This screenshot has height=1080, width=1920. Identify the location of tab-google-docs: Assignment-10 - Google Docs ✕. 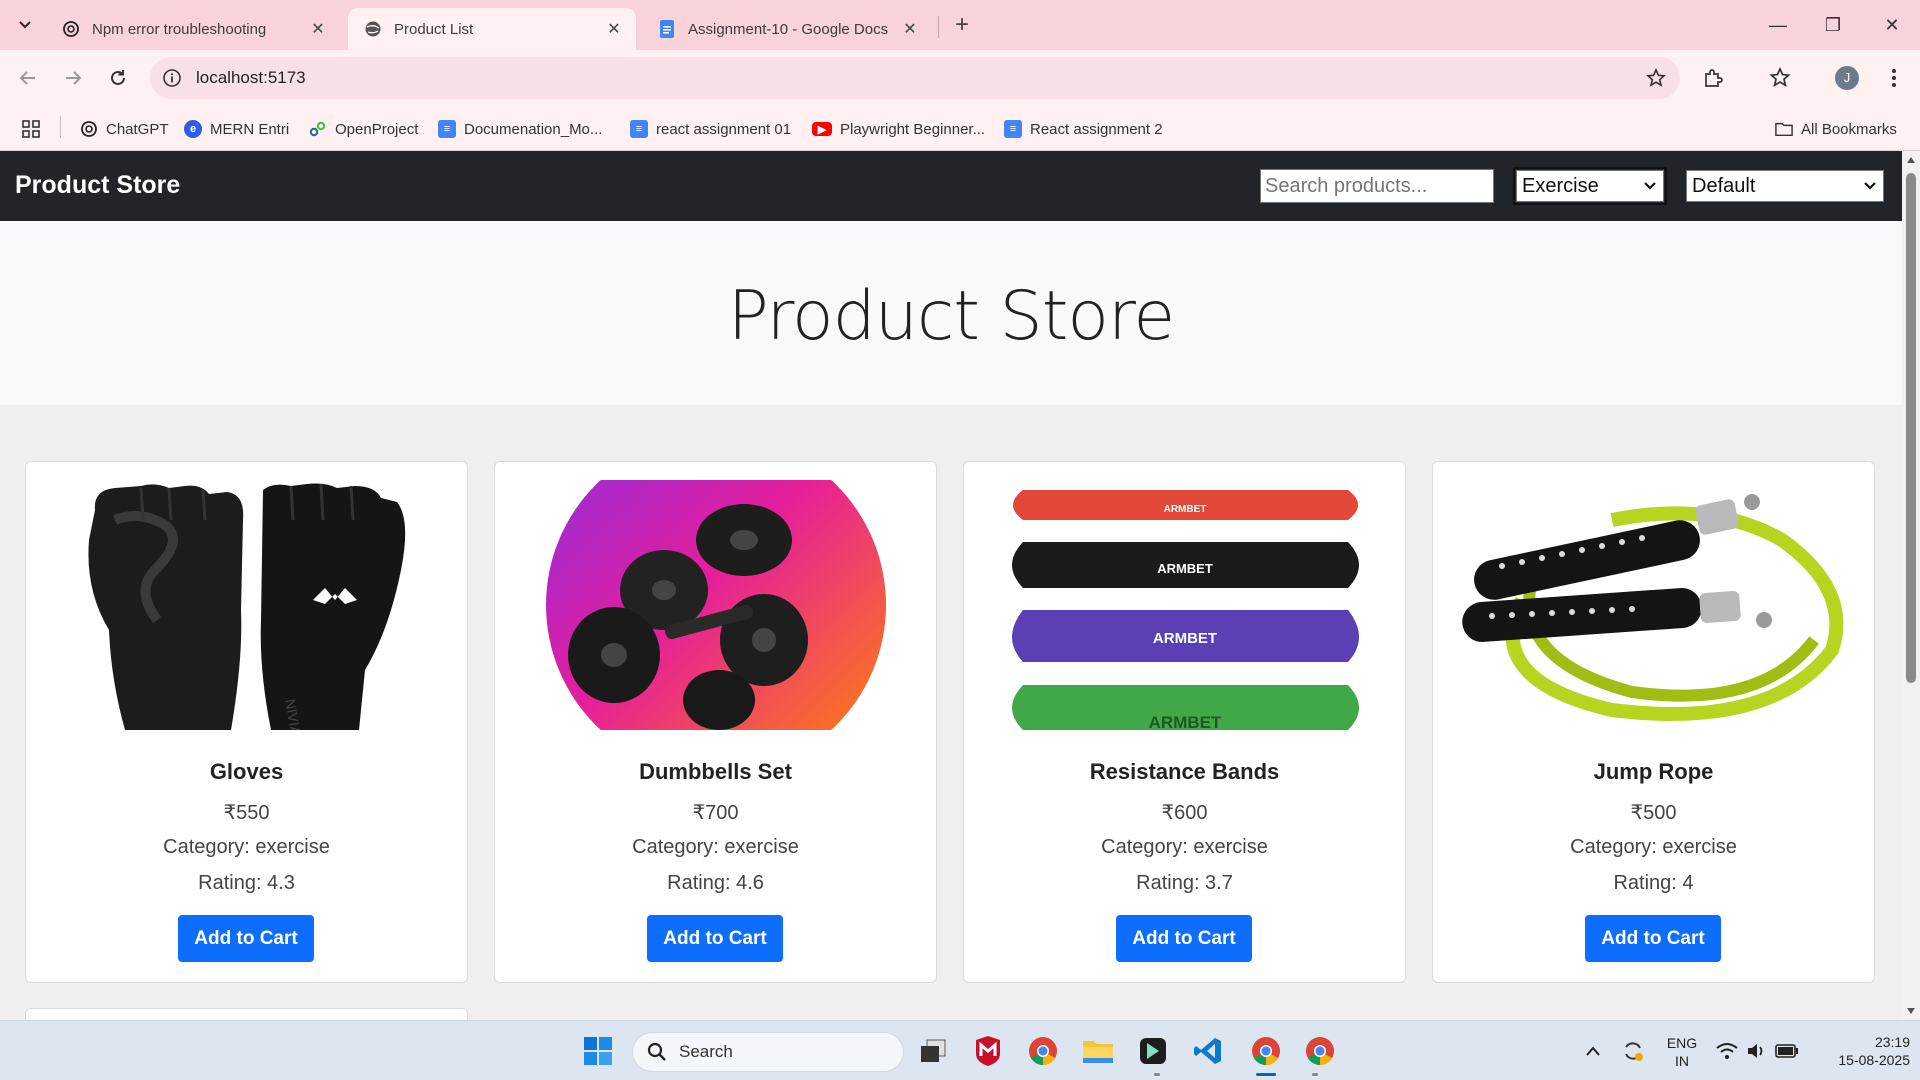
(787, 29).